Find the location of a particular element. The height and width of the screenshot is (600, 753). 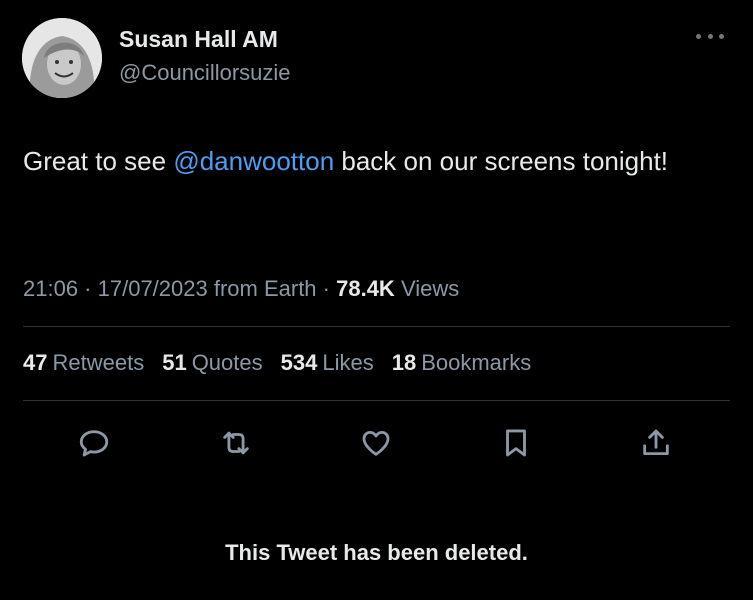

retweets-stat: 47 Retweets is located at coordinates (83, 363).